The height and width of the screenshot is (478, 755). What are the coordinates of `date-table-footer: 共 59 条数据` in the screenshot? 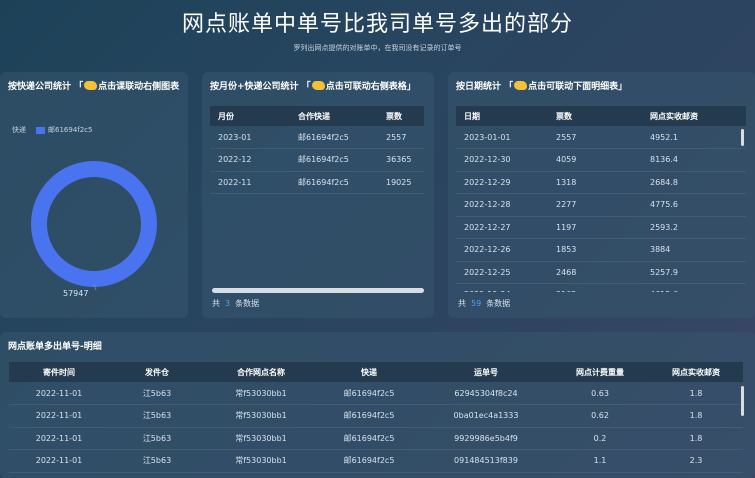 It's located at (484, 303).